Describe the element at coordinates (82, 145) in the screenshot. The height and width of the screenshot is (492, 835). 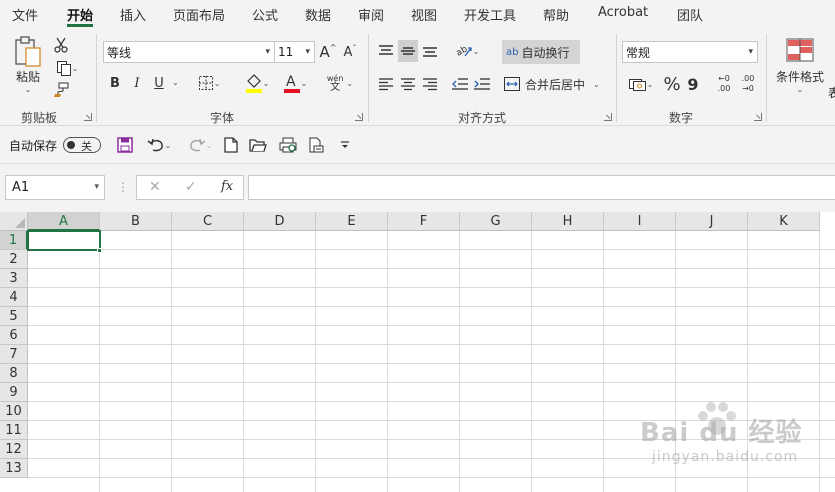
I see `autosave-toggle: 关` at that location.